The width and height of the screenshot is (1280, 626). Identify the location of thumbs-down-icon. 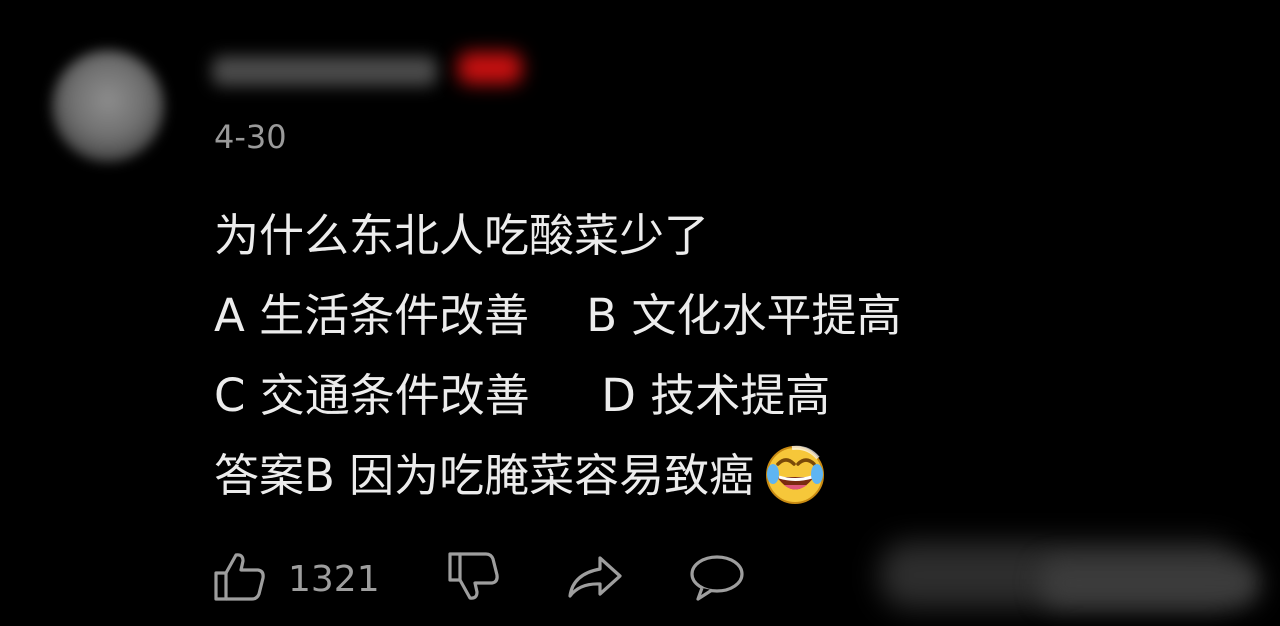
(474, 579).